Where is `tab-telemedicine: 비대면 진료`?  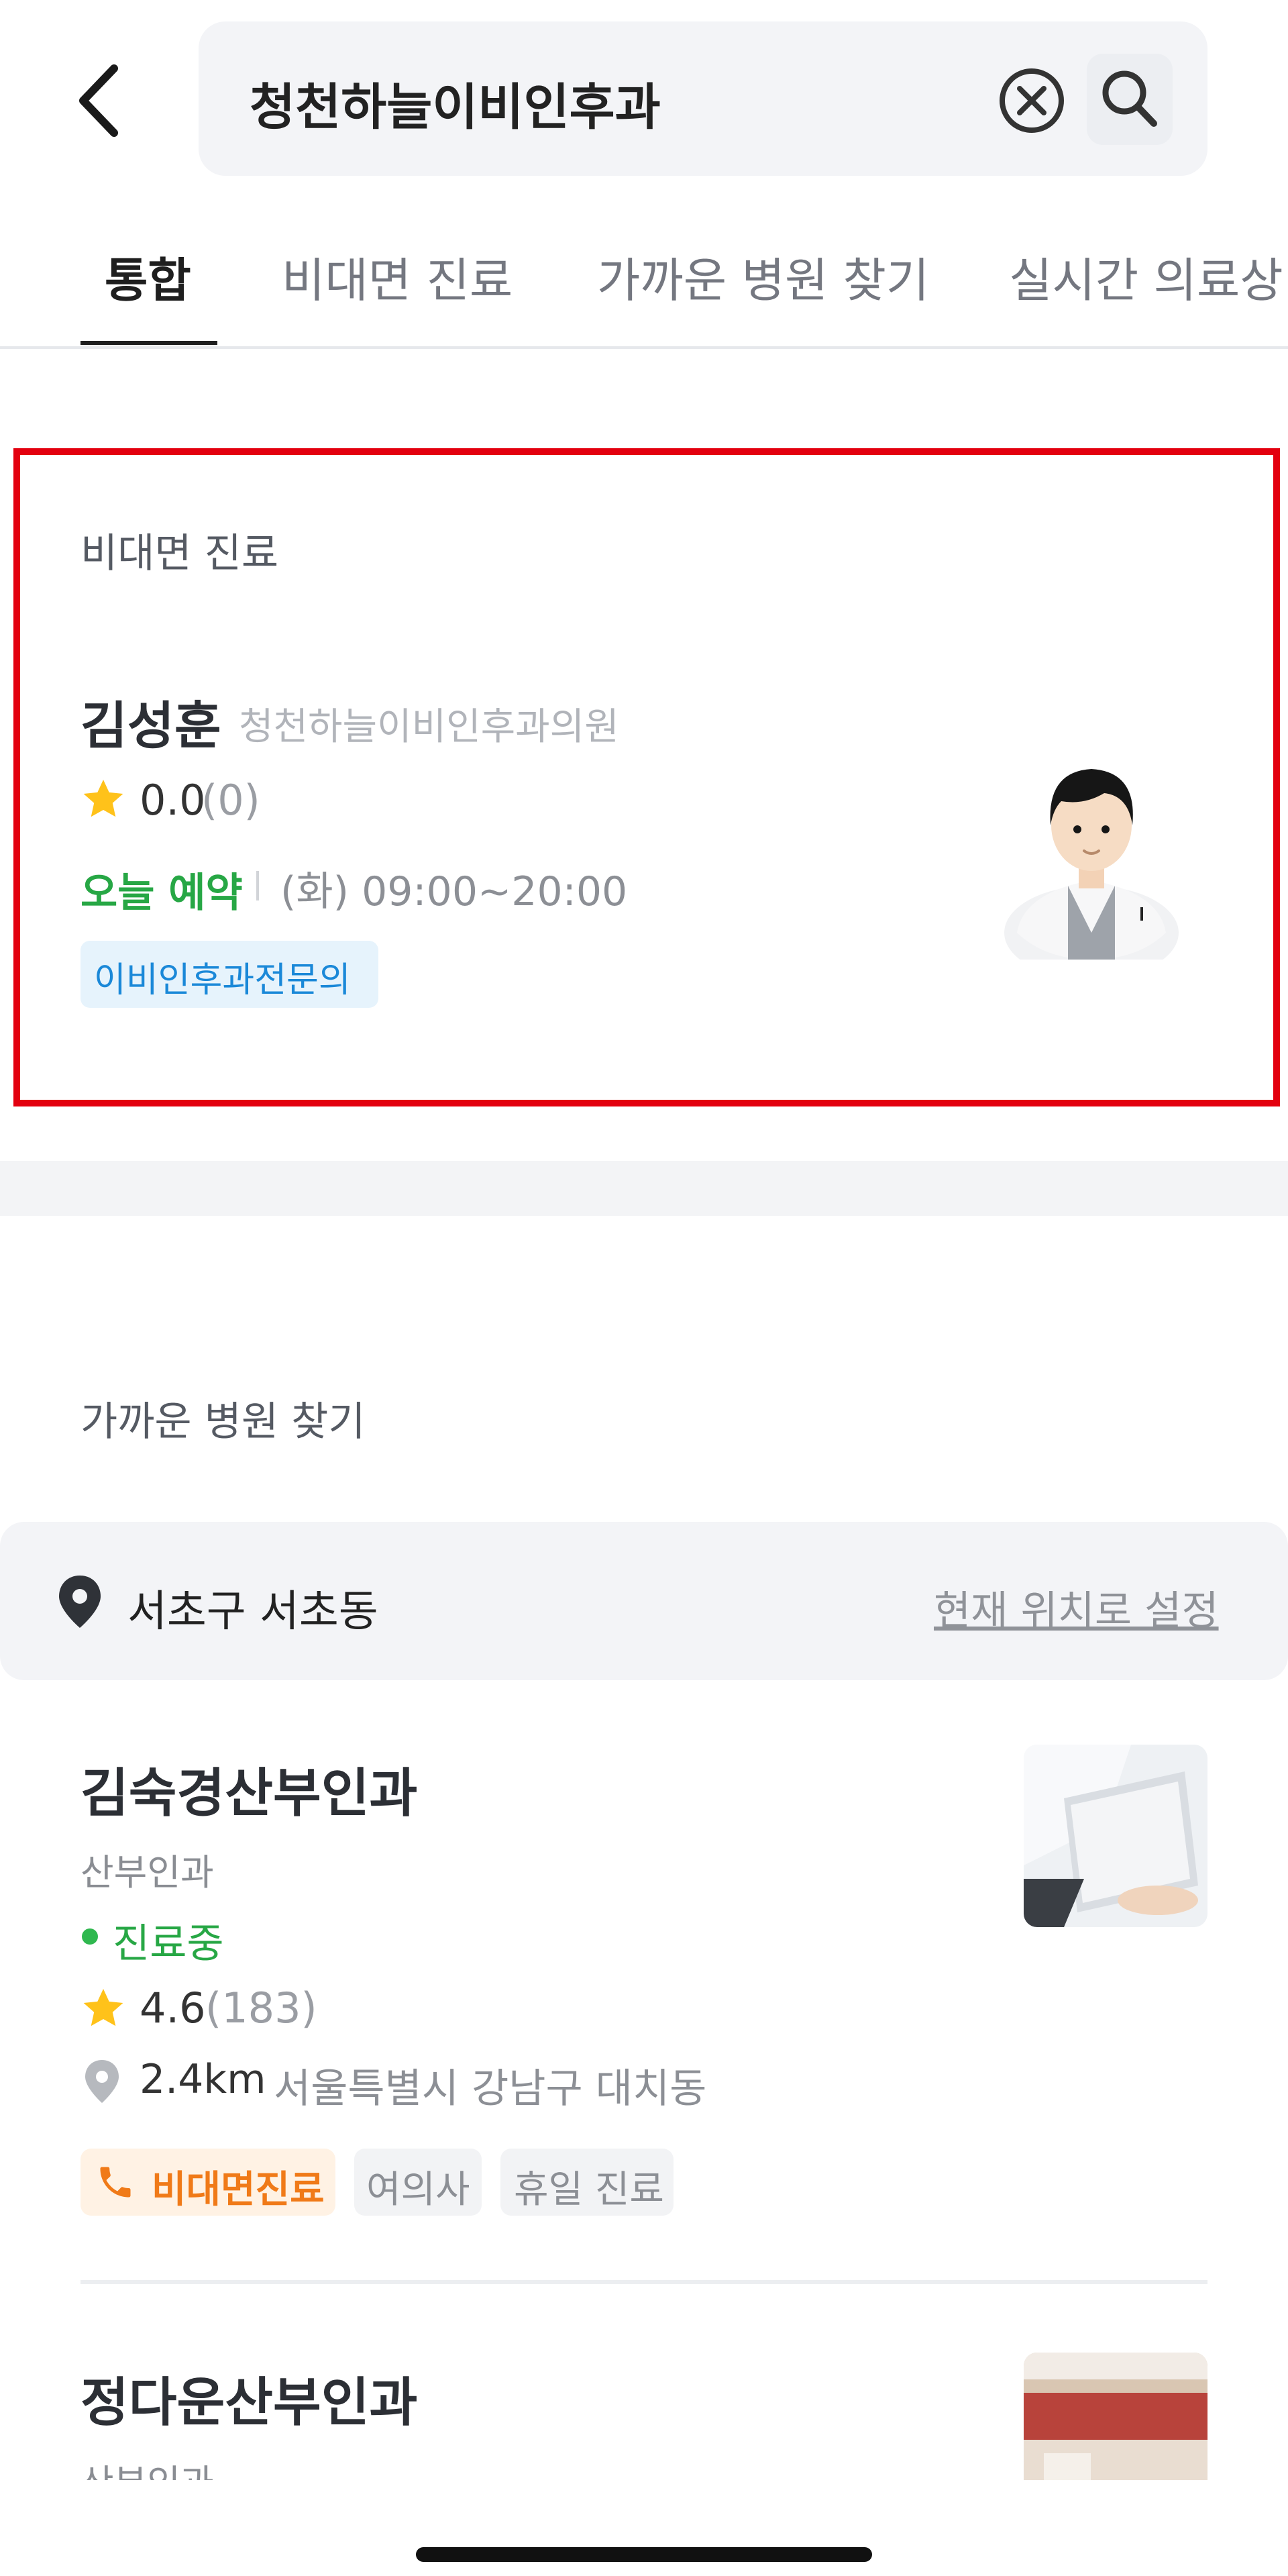
tab-telemedicine: 비대면 진료 is located at coordinates (397, 277).